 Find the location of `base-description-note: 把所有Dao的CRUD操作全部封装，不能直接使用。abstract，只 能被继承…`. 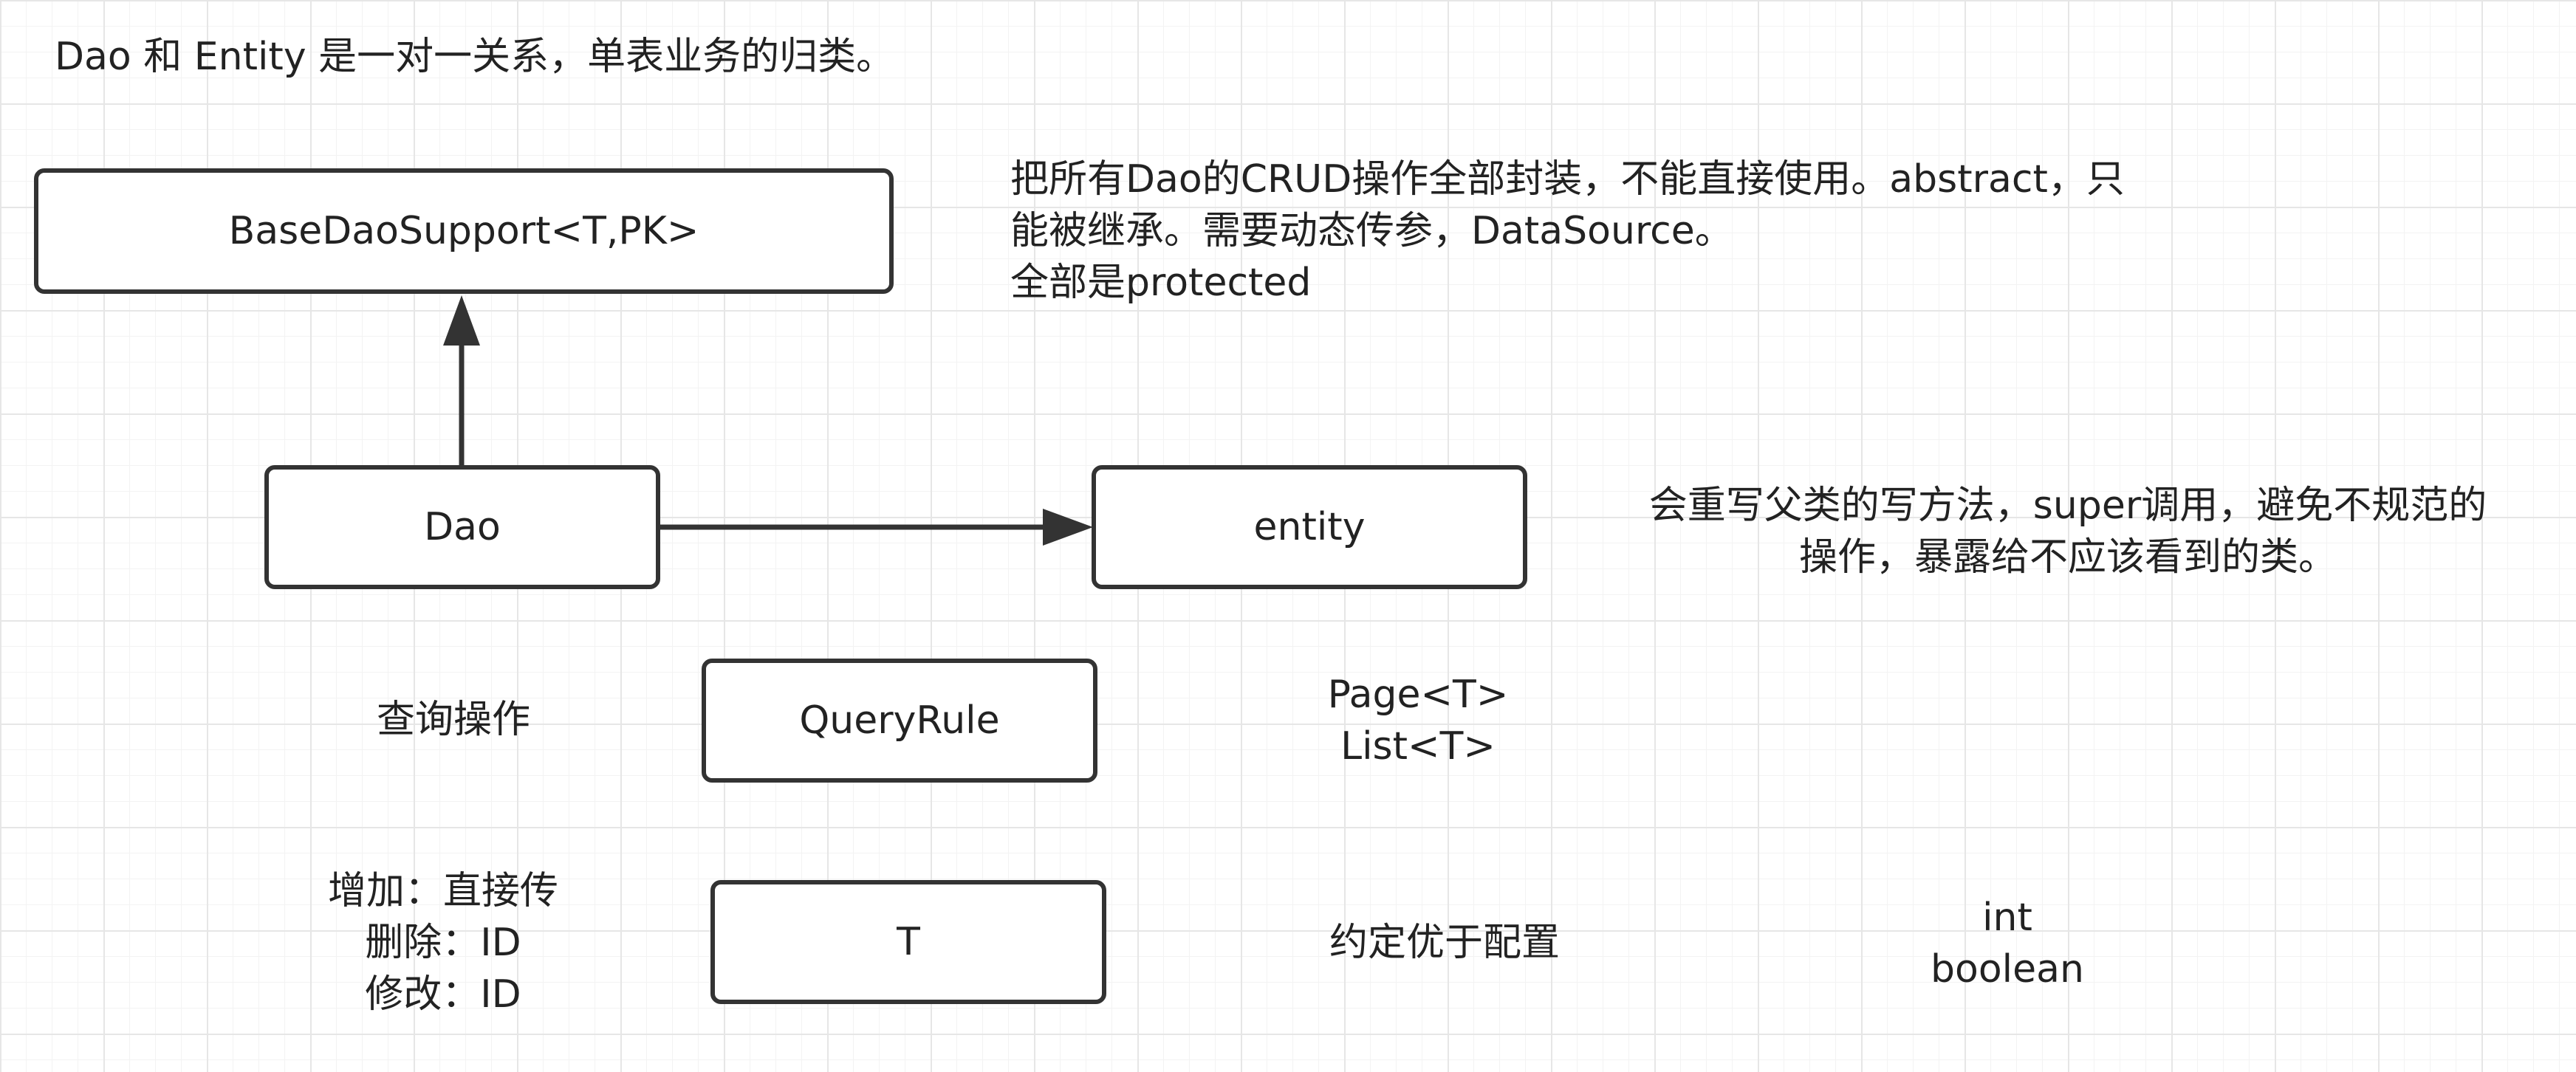

base-description-note: 把所有Dao的CRUD操作全部封装，不能直接使用。abstract，只 能被继承… is located at coordinates (1567, 231).